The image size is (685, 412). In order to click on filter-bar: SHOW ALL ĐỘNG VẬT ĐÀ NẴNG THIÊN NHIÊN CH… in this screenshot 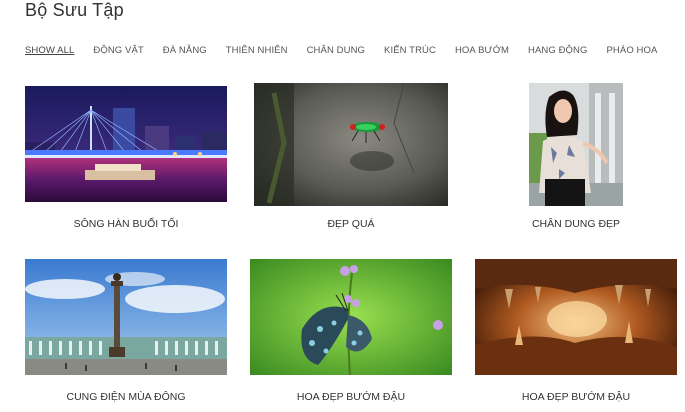, I will do `click(350, 52)`.